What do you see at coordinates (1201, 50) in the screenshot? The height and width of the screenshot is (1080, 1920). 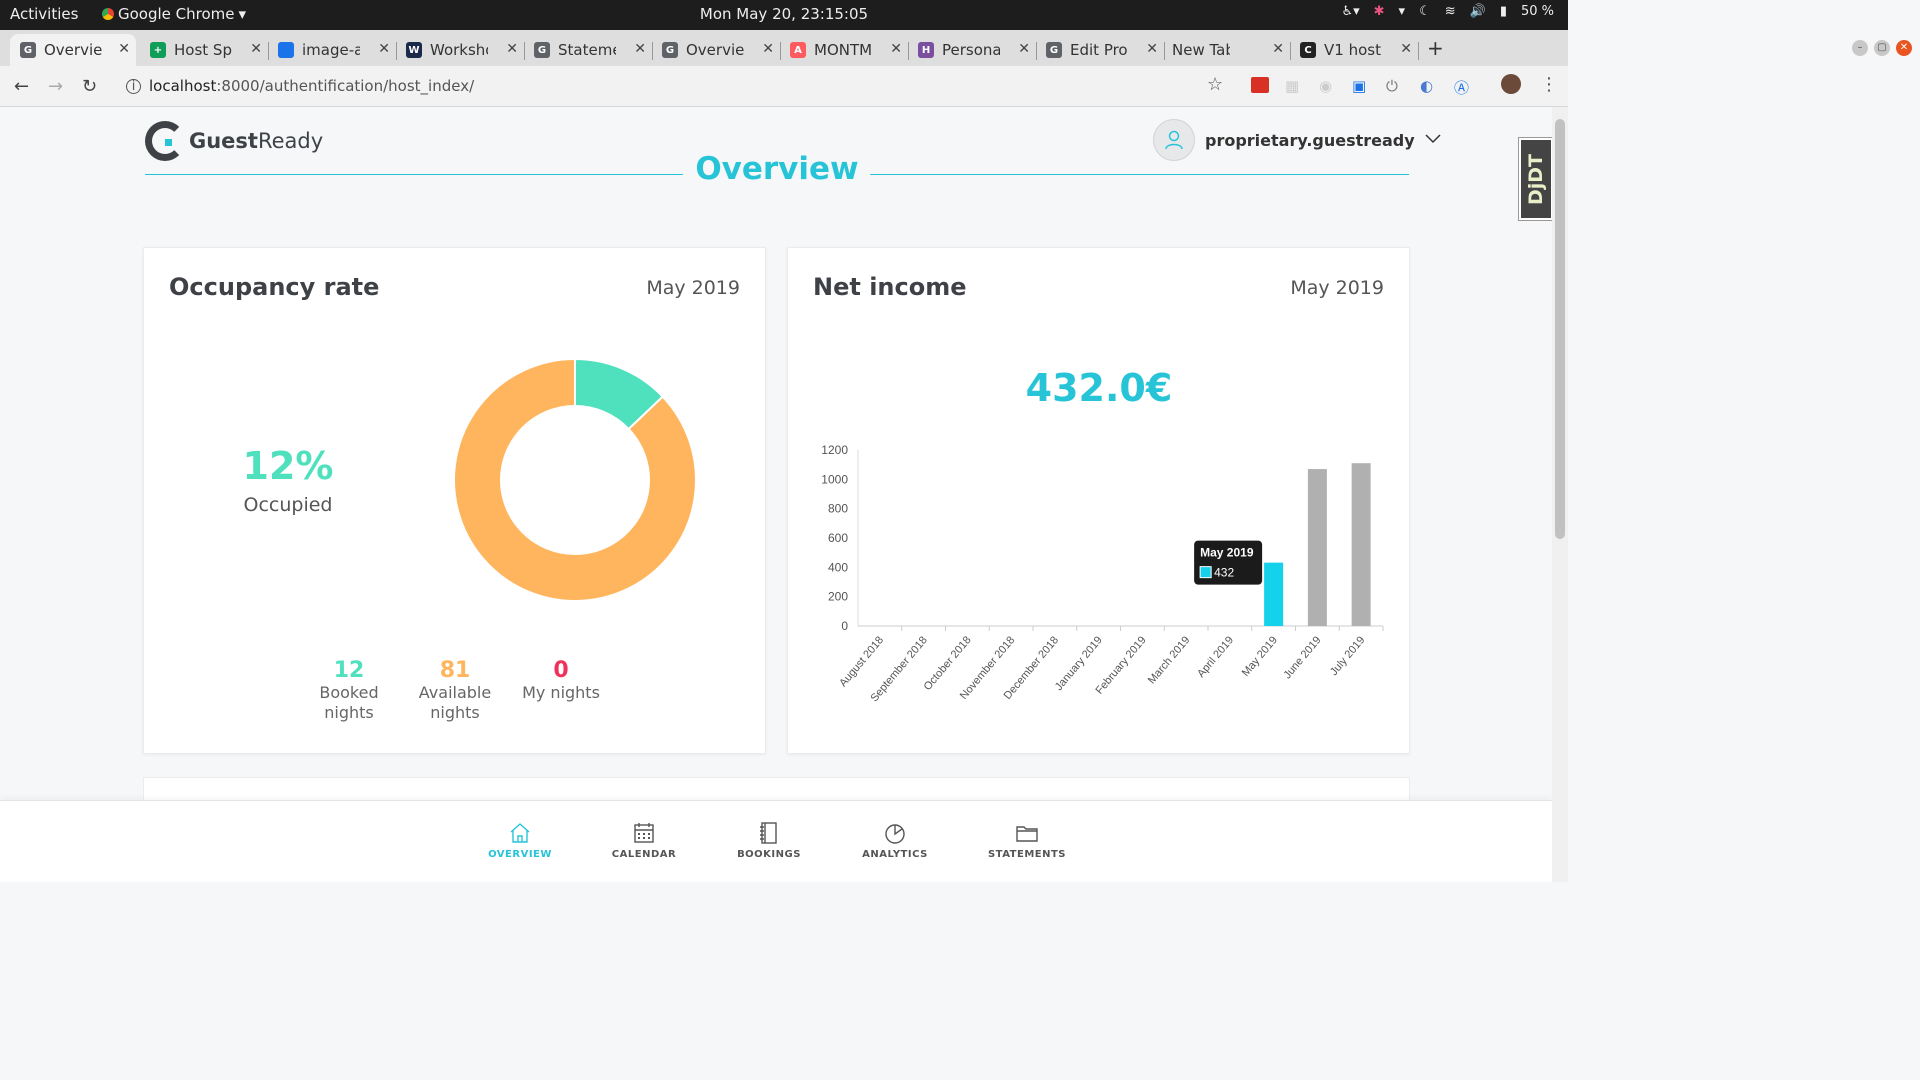 I see `tab-title: New Tab` at bounding box center [1201, 50].